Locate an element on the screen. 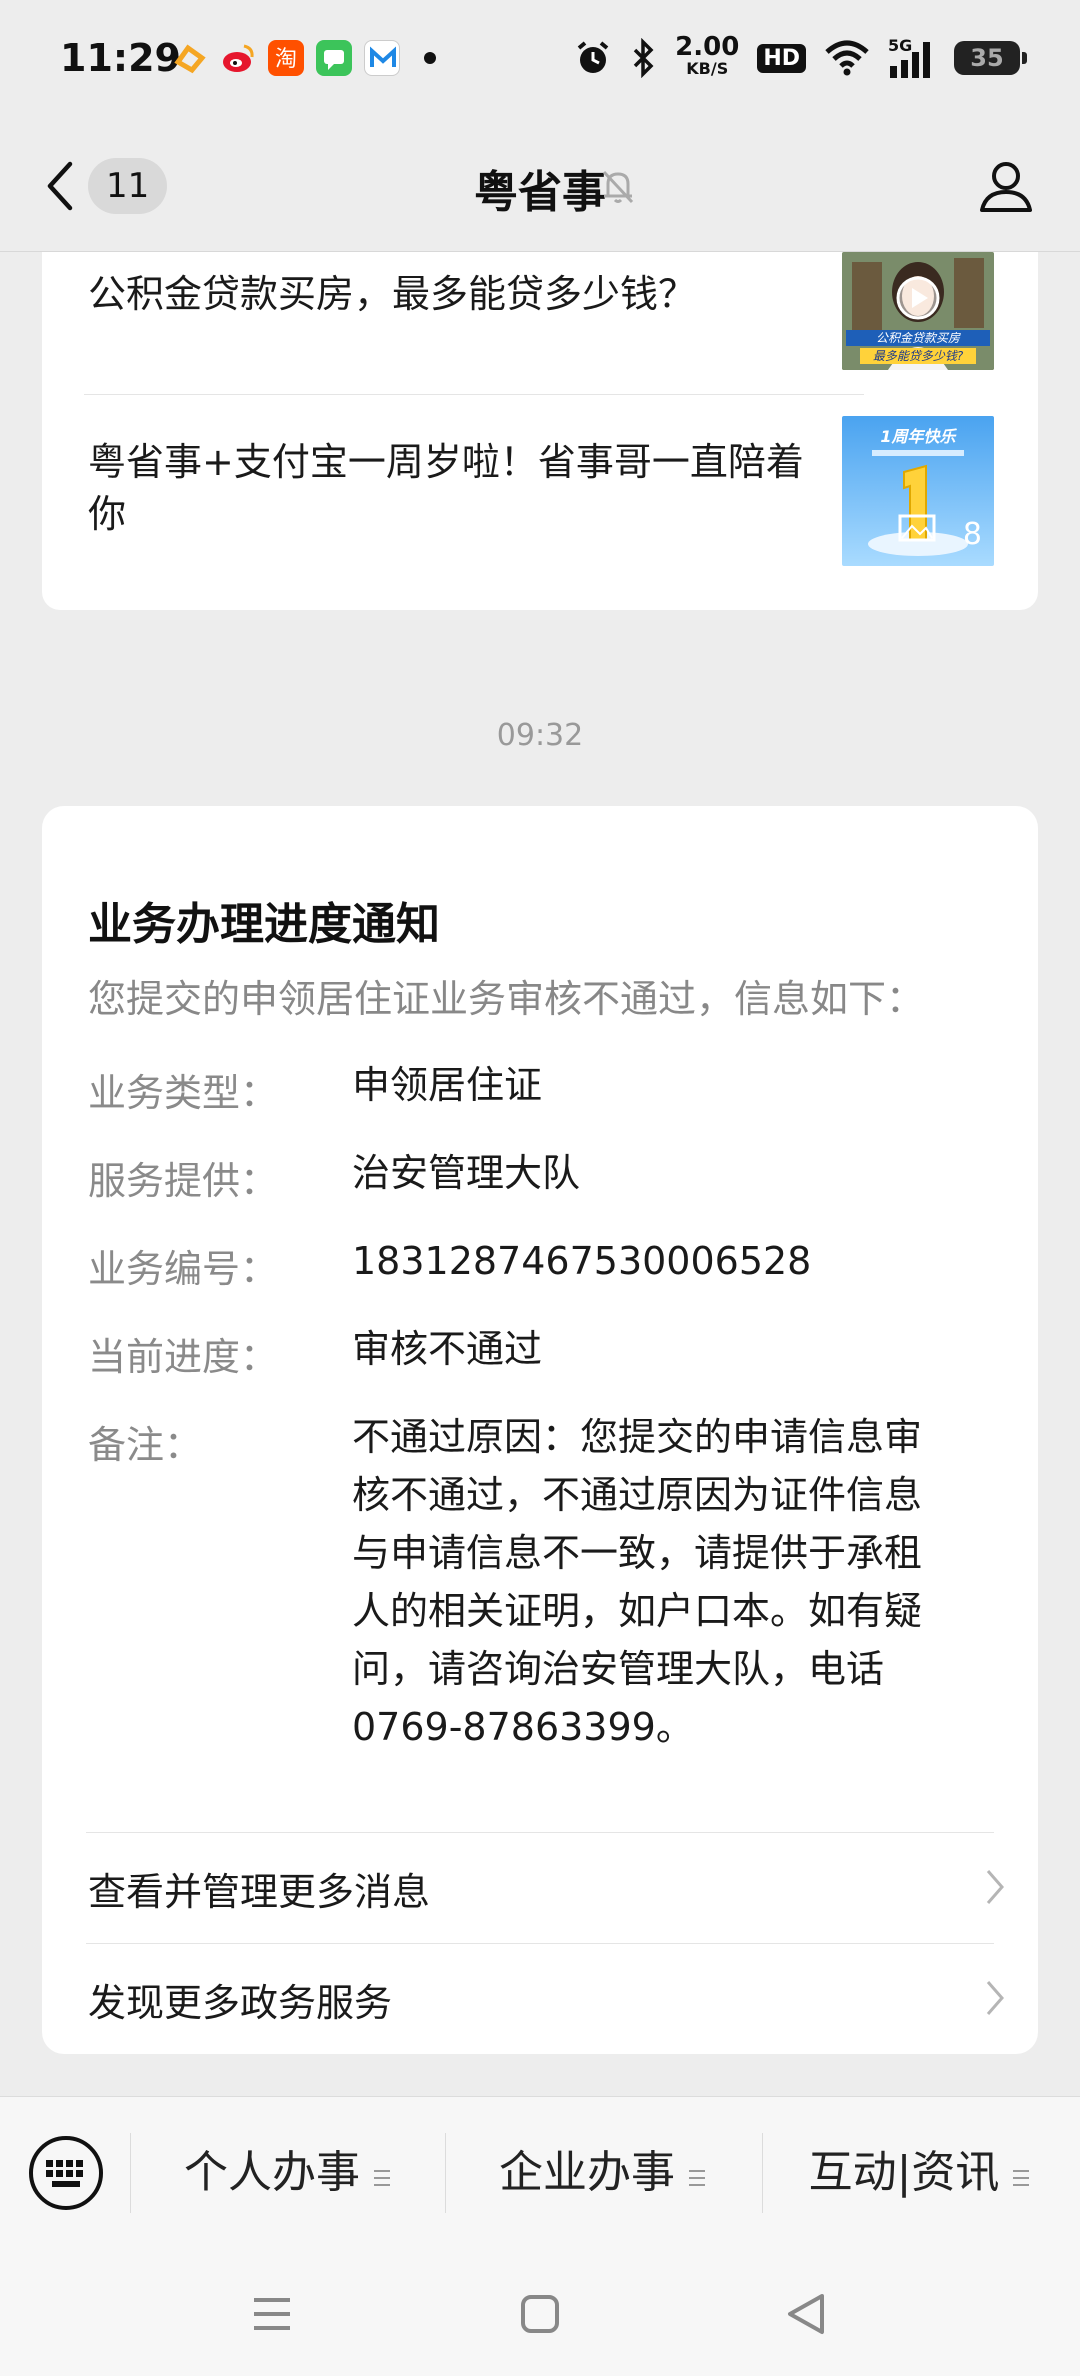 The image size is (1080, 2376). field-label-provider: 服务提供： is located at coordinates (183, 1181).